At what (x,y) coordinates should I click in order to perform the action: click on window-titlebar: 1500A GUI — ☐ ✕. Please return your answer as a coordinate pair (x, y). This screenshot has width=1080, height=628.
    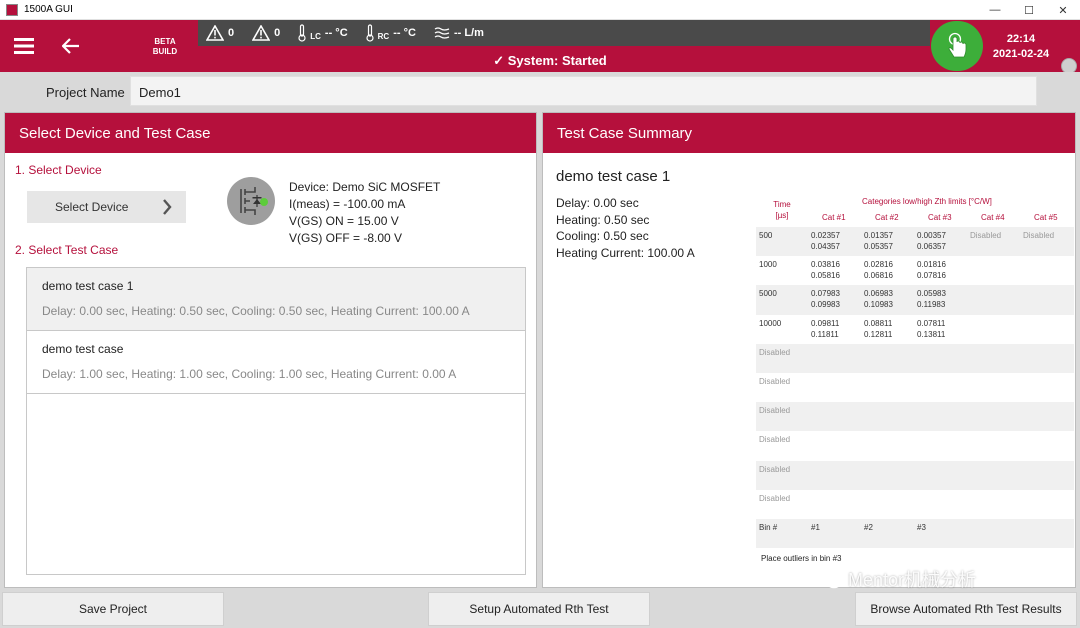
    Looking at the image, I should click on (540, 10).